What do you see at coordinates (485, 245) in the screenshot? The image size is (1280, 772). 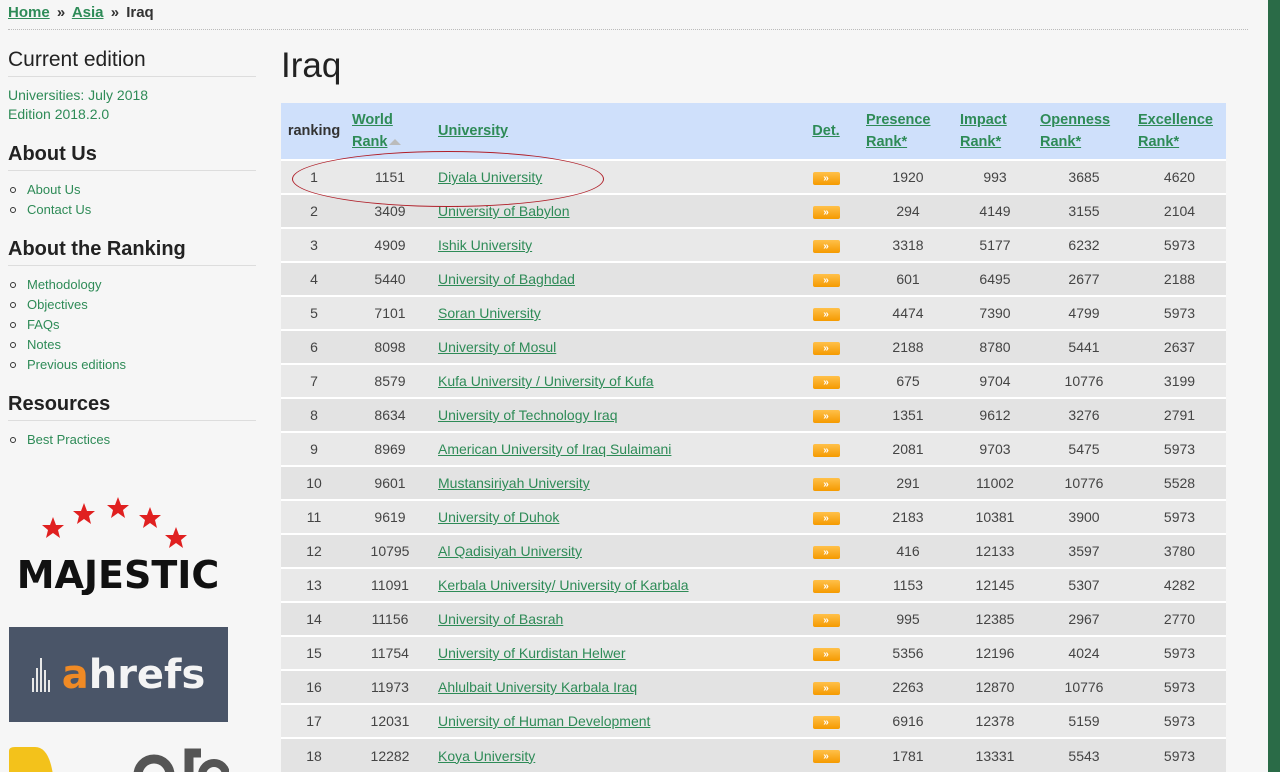 I see `university-link: Ishik University` at bounding box center [485, 245].